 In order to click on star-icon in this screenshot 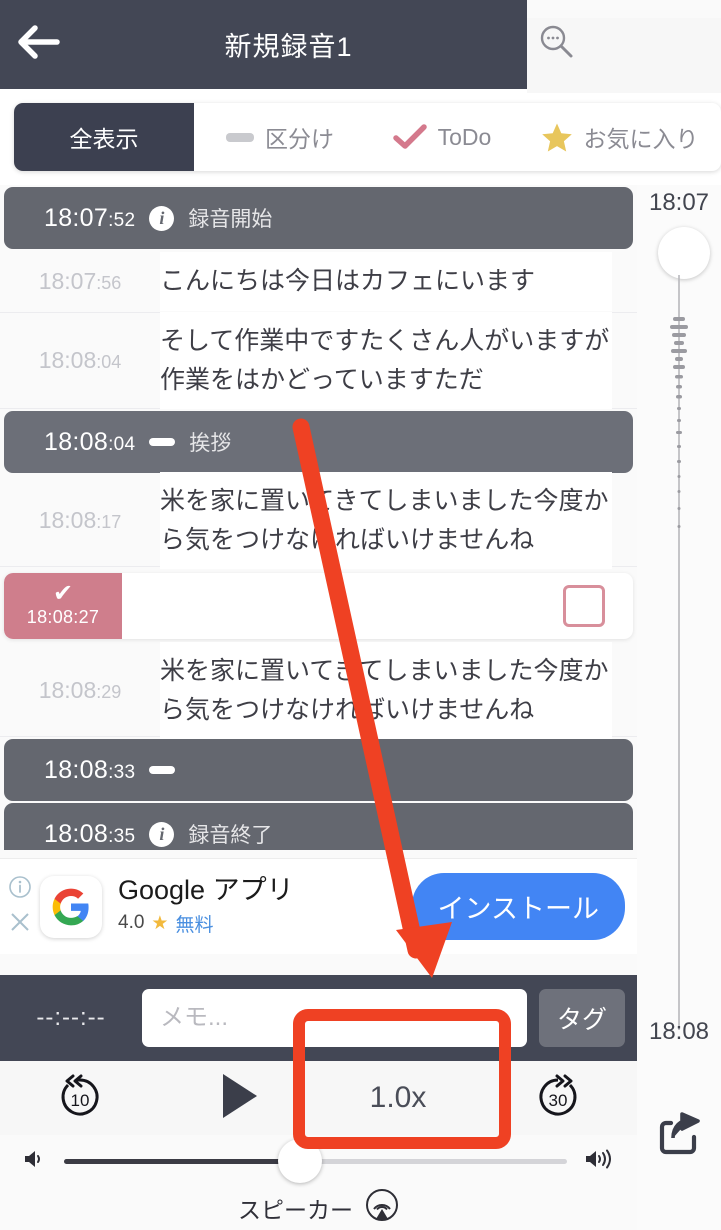, I will do `click(557, 137)`.